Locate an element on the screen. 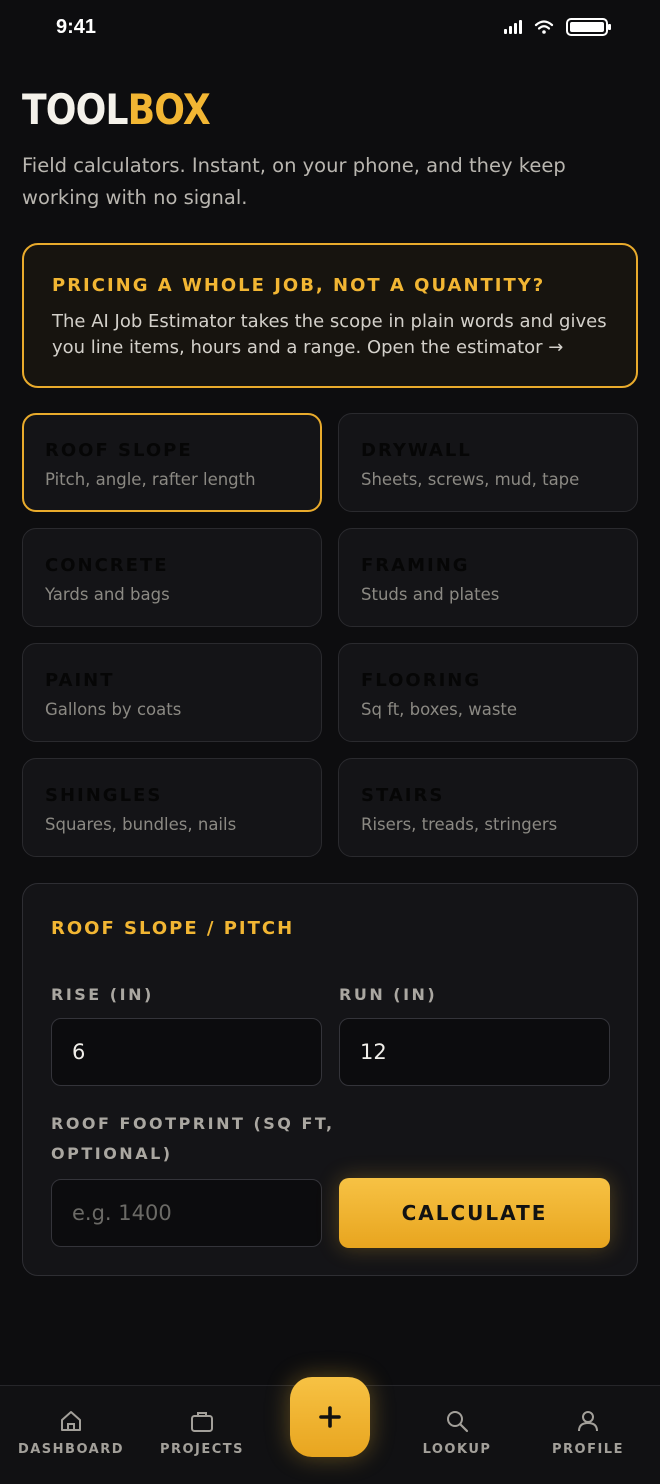  footprint-label-line2: OPTIONAL) is located at coordinates (112, 1153).